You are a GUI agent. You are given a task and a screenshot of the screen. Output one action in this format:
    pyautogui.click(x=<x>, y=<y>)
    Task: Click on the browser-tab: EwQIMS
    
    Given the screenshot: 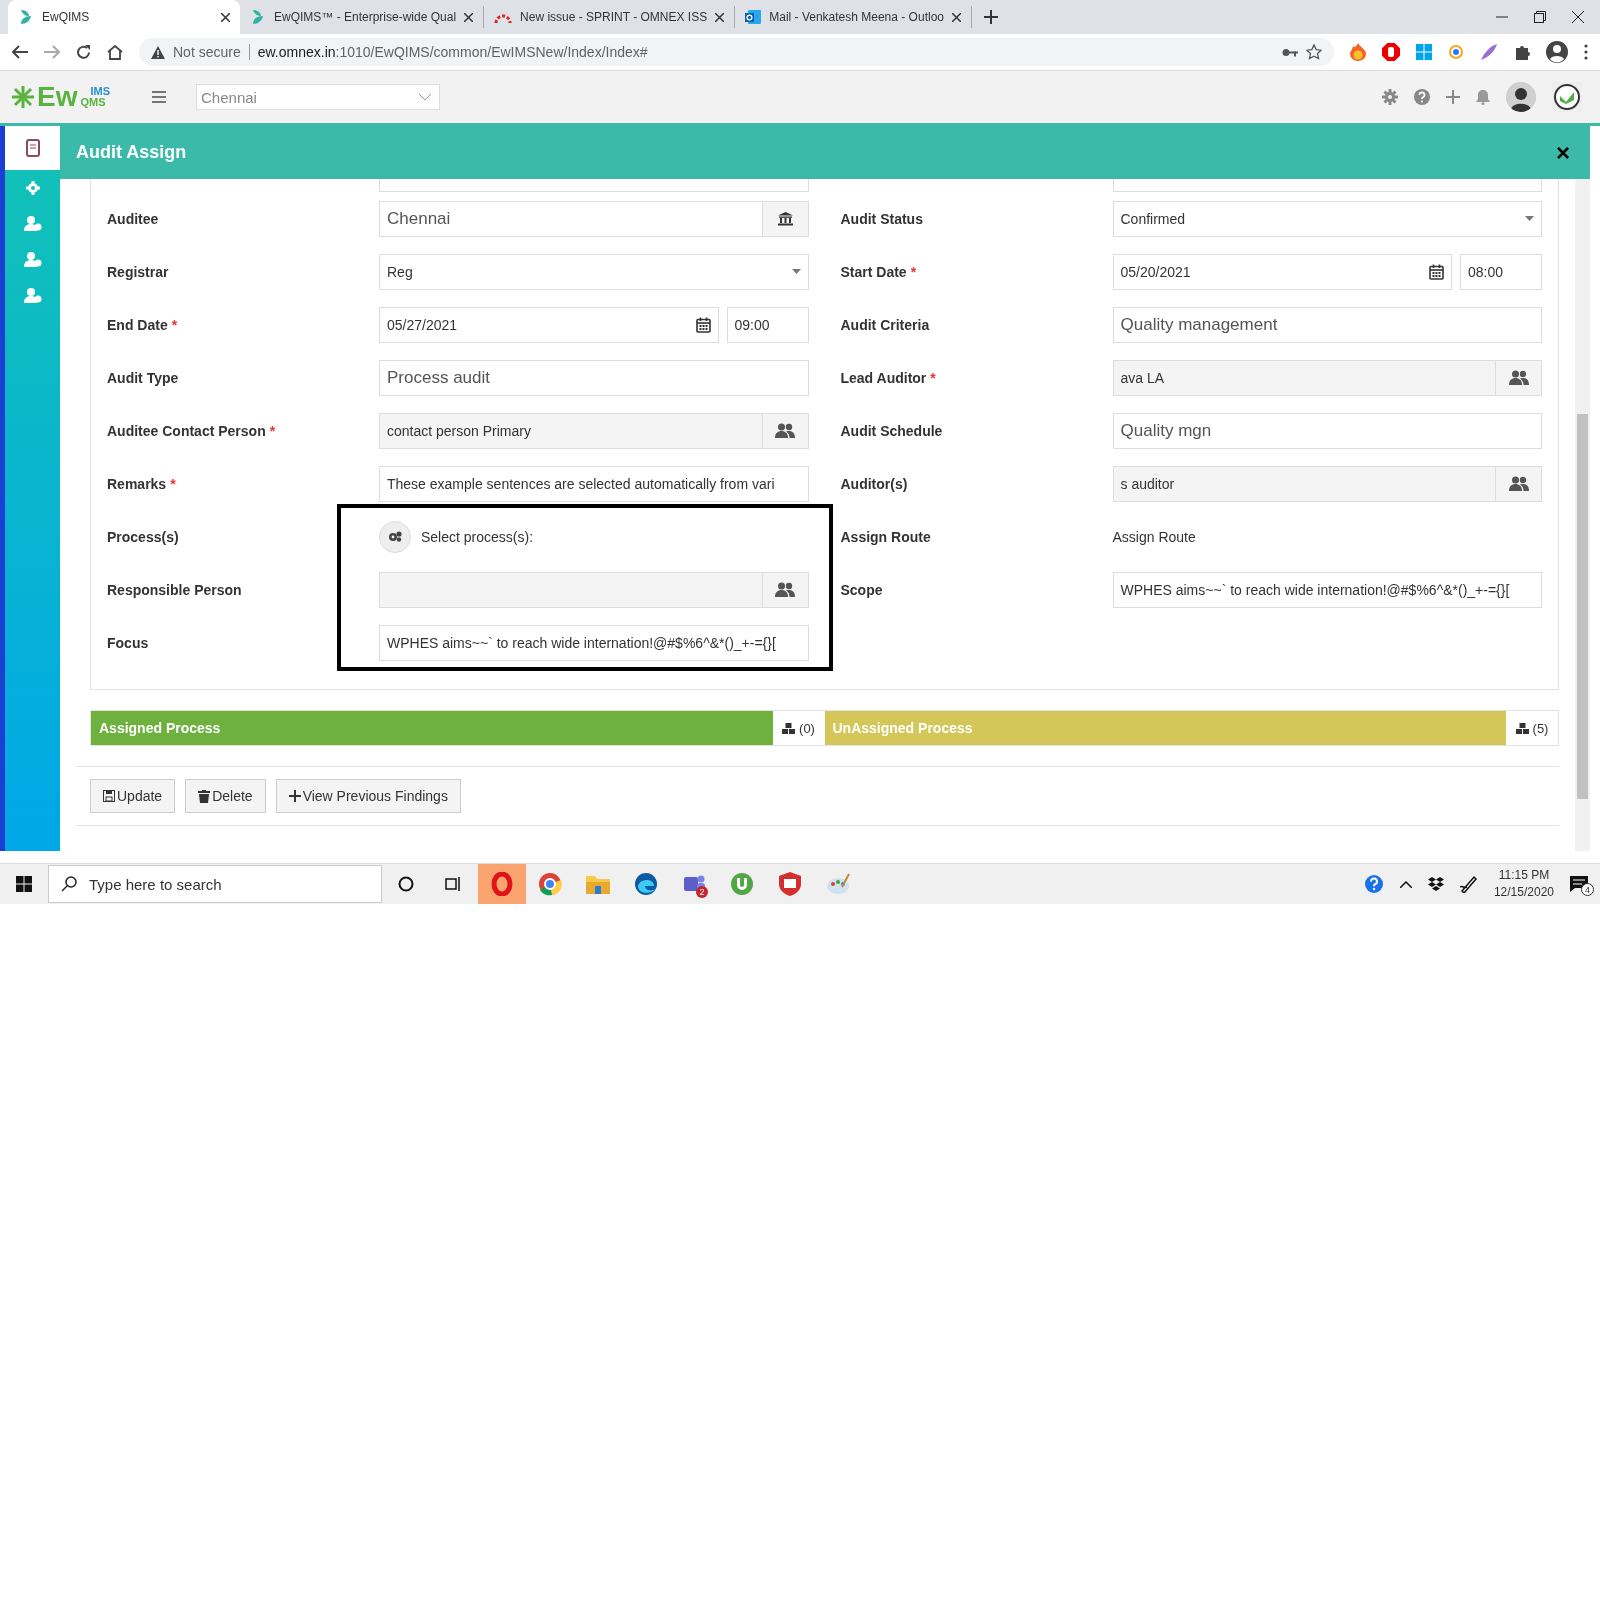 What is the action you would take?
    pyautogui.click(x=124, y=17)
    